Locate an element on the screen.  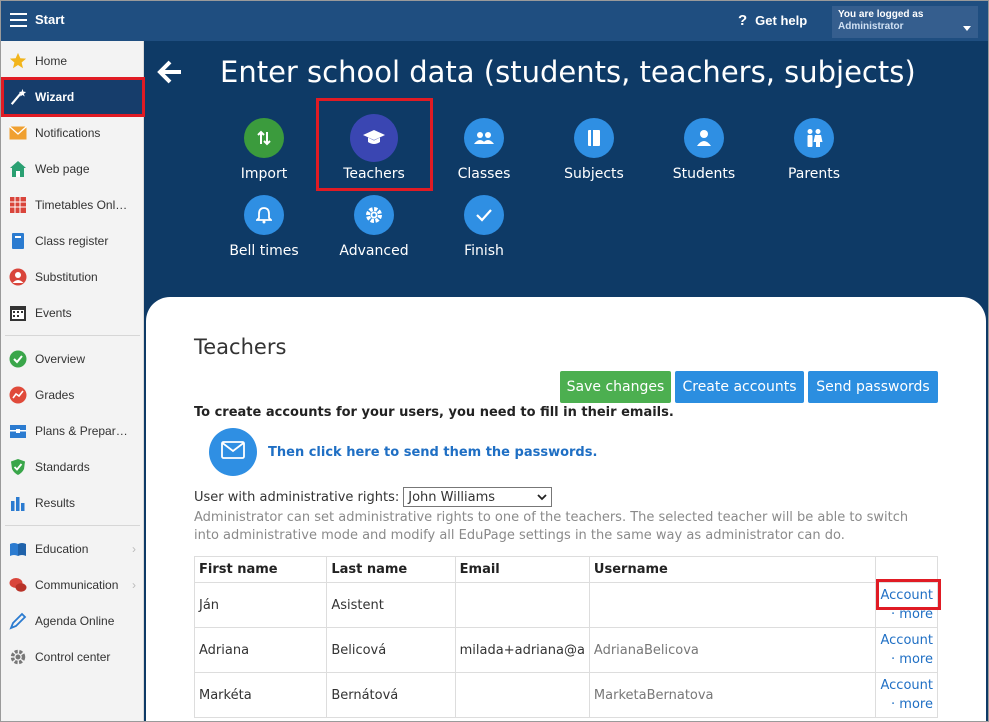
pencil-icon is located at coordinates (18, 621).